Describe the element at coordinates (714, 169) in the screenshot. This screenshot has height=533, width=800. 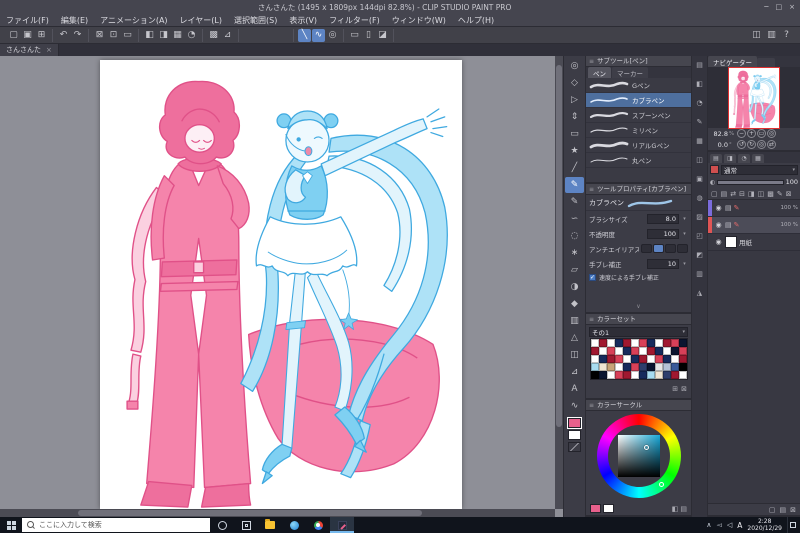
I see `layer-color-swatch` at that location.